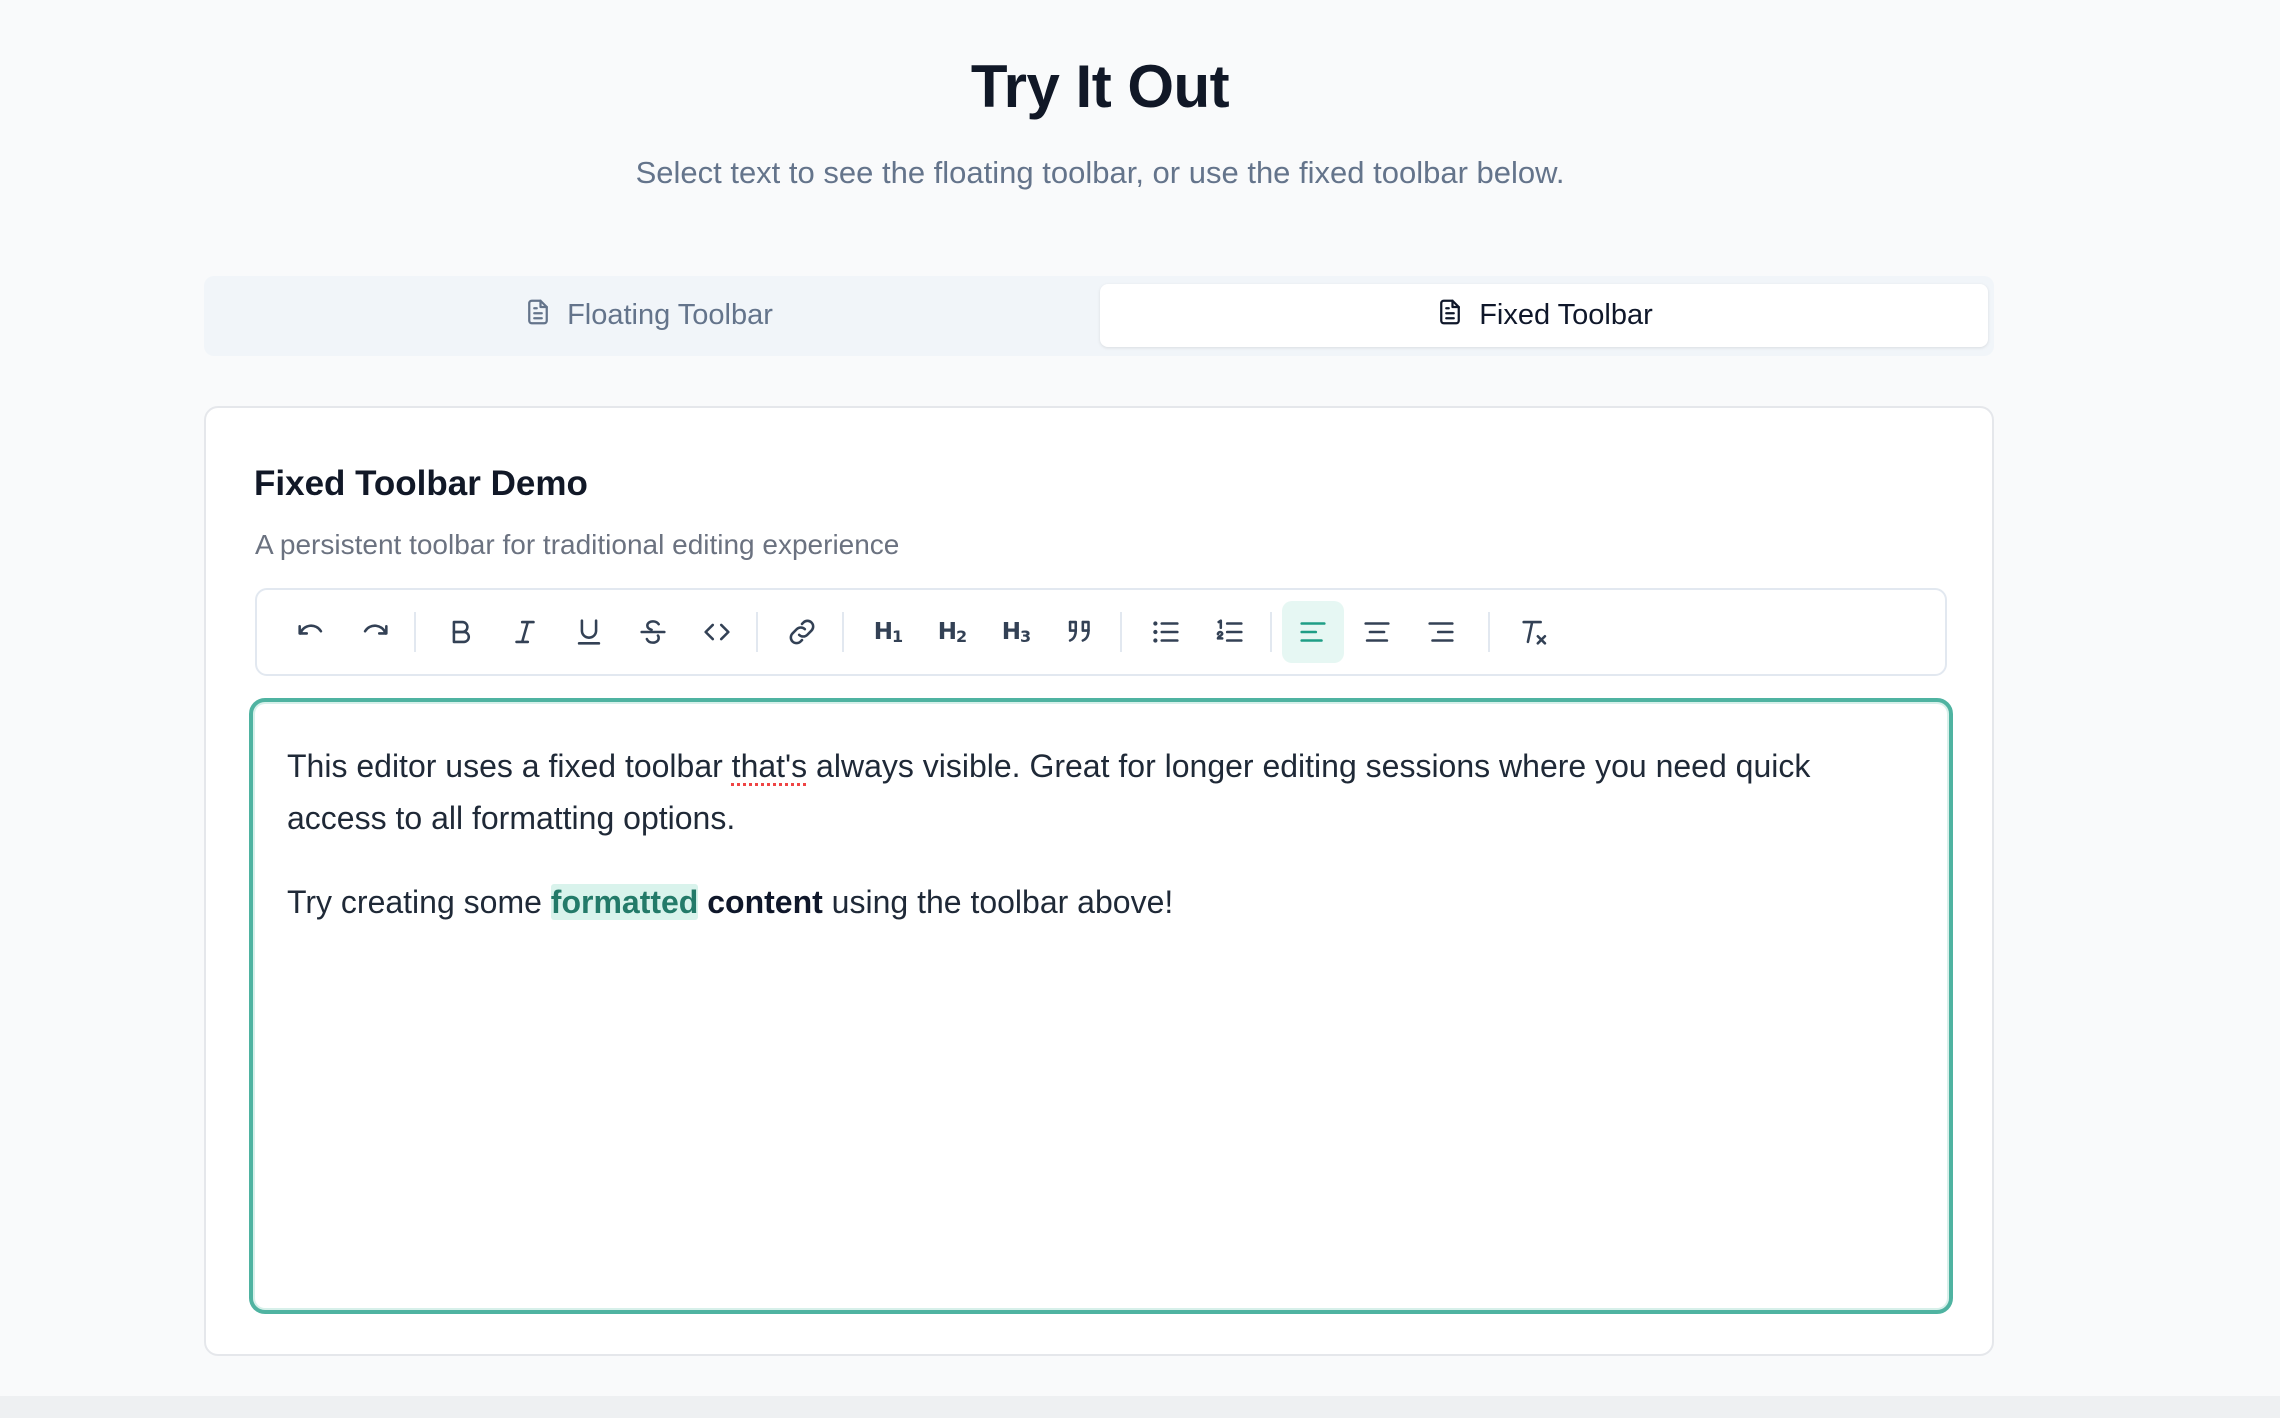  I want to click on tab-label: Fixed Toolbar, so click(1566, 315).